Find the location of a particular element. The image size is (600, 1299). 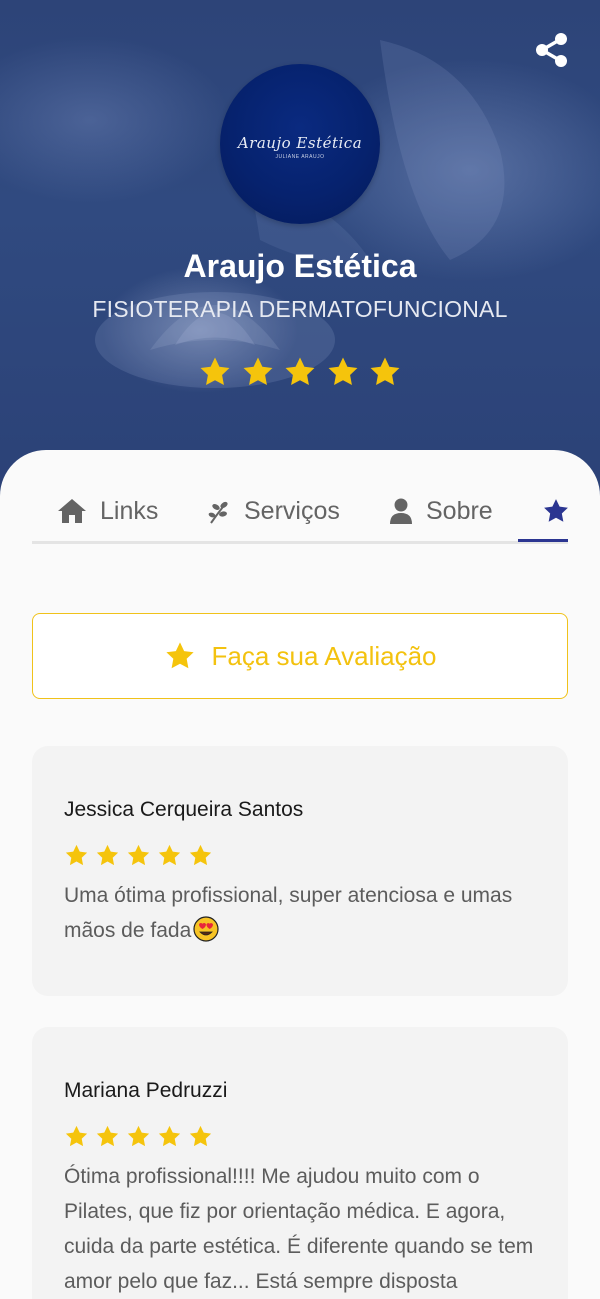

tab-services-label: Serviços is located at coordinates (292, 510).